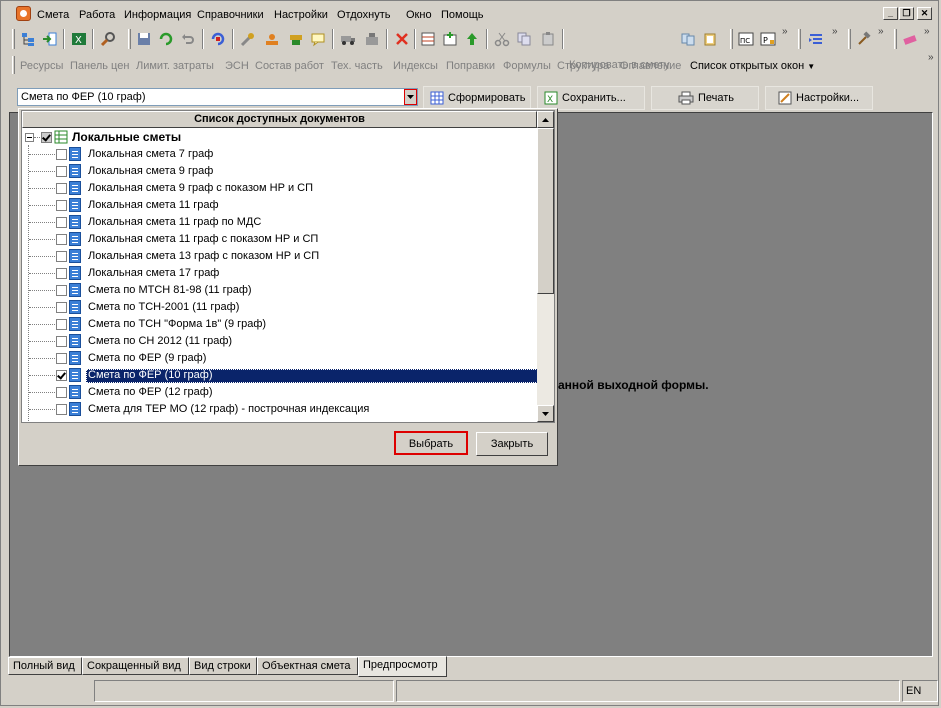 This screenshot has height=708, width=941. What do you see at coordinates (223, 666) in the screenshot?
I see `view-tab: Вид строки` at bounding box center [223, 666].